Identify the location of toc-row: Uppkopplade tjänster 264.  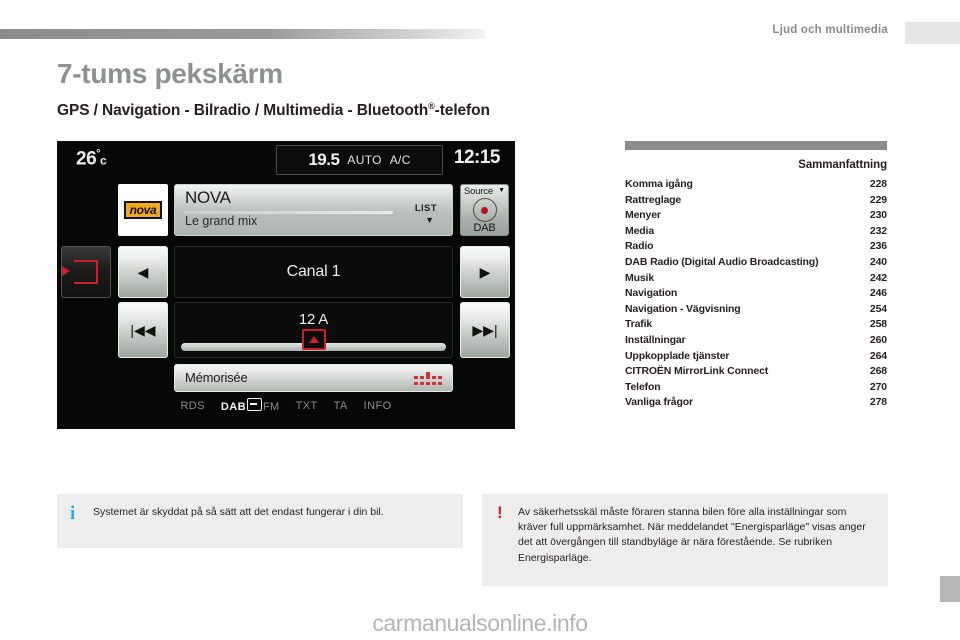
(756, 357).